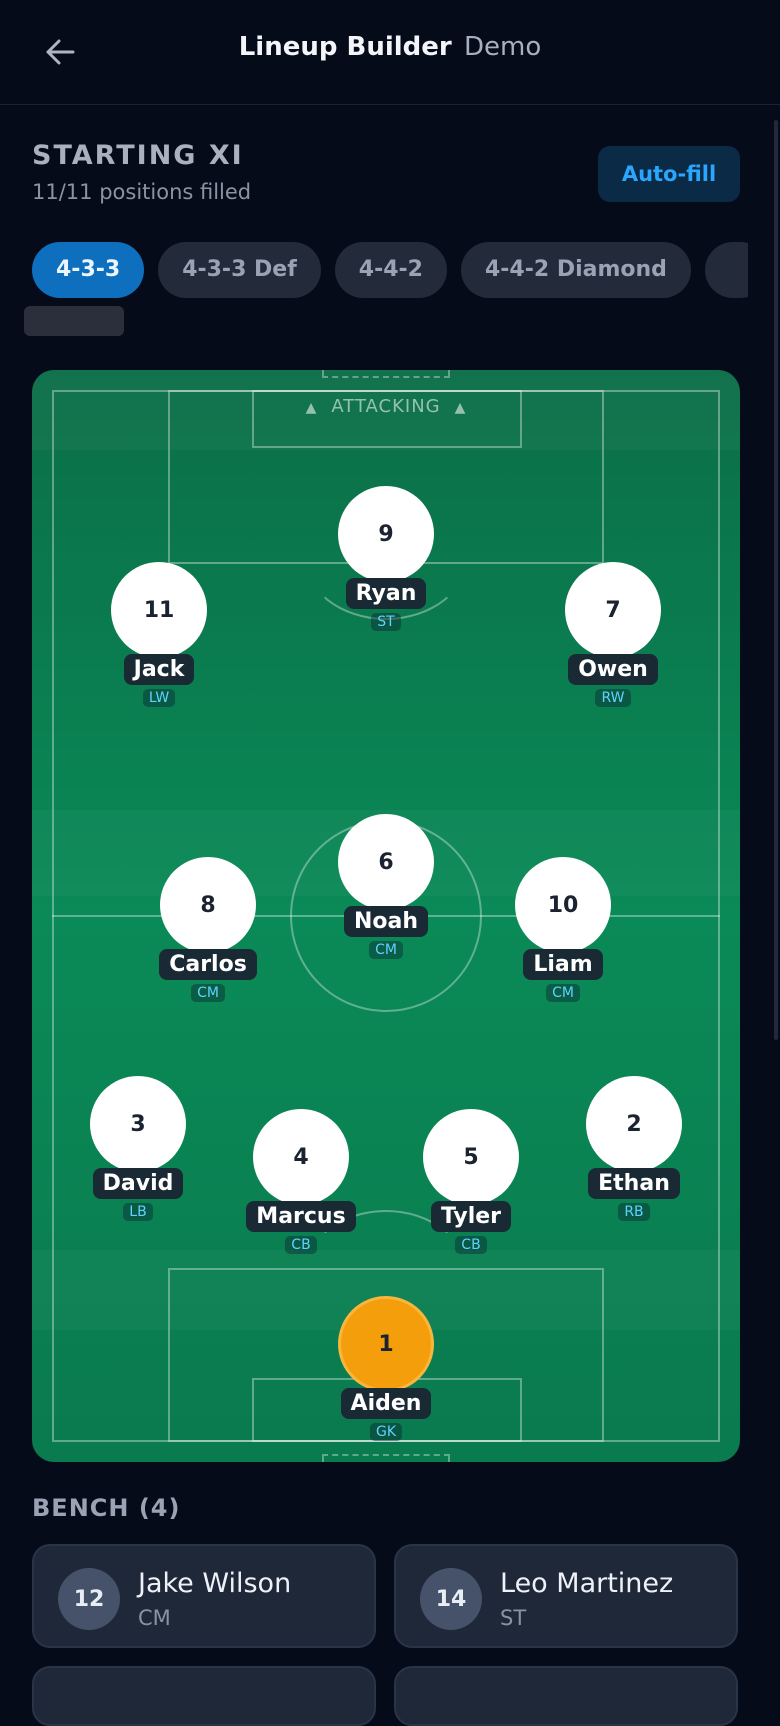 The image size is (780, 1726). Describe the element at coordinates (471, 1216) in the screenshot. I see `player-name: Tyler` at that location.